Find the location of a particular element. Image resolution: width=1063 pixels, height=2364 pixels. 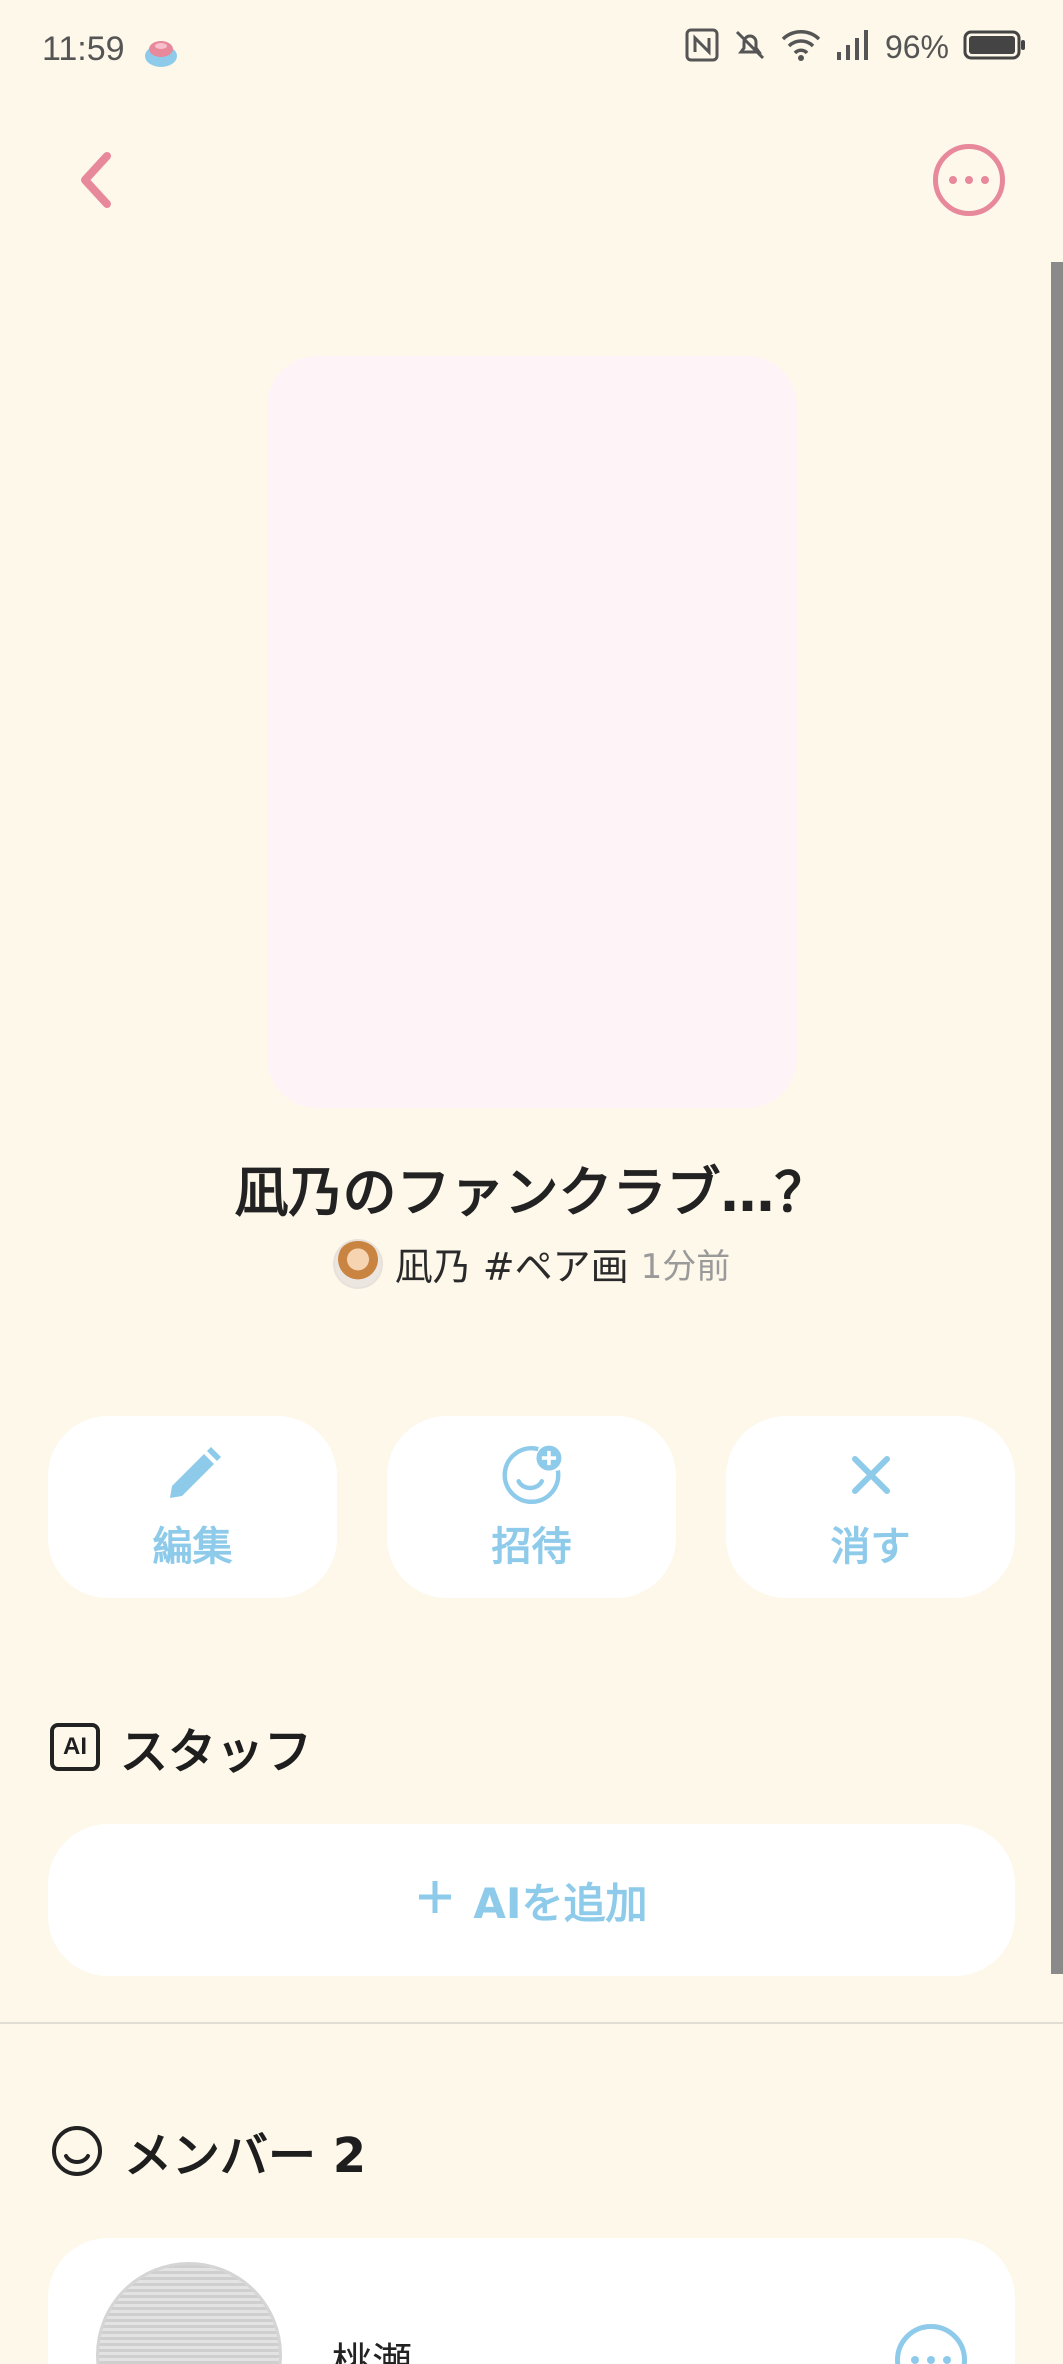

scrollbar is located at coordinates (1057, 1118).